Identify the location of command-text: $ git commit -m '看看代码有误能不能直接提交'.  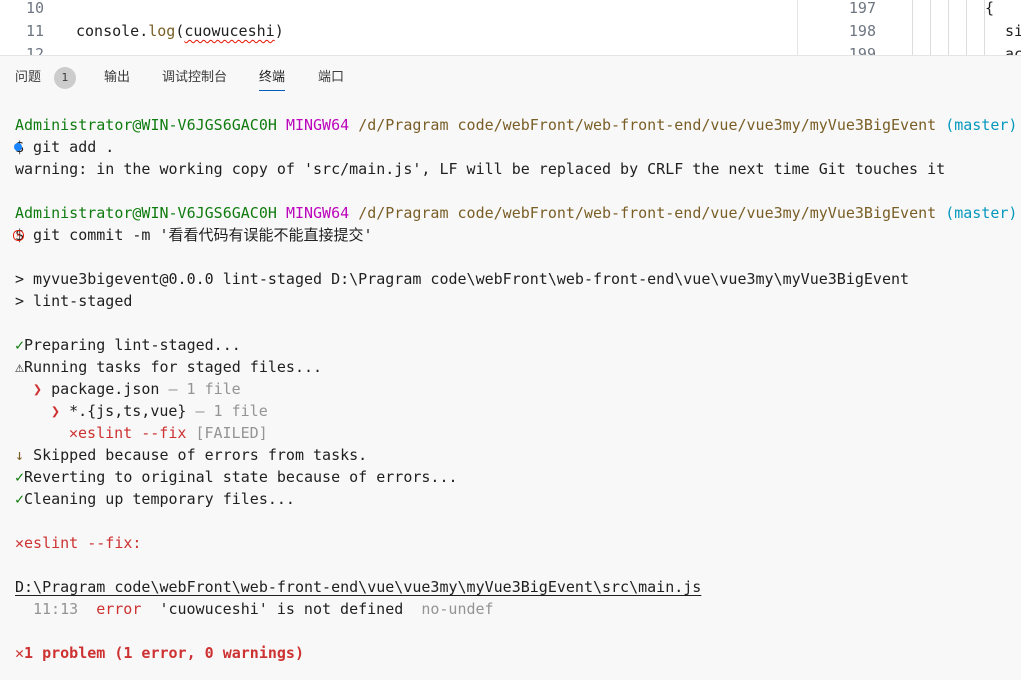
(194, 235).